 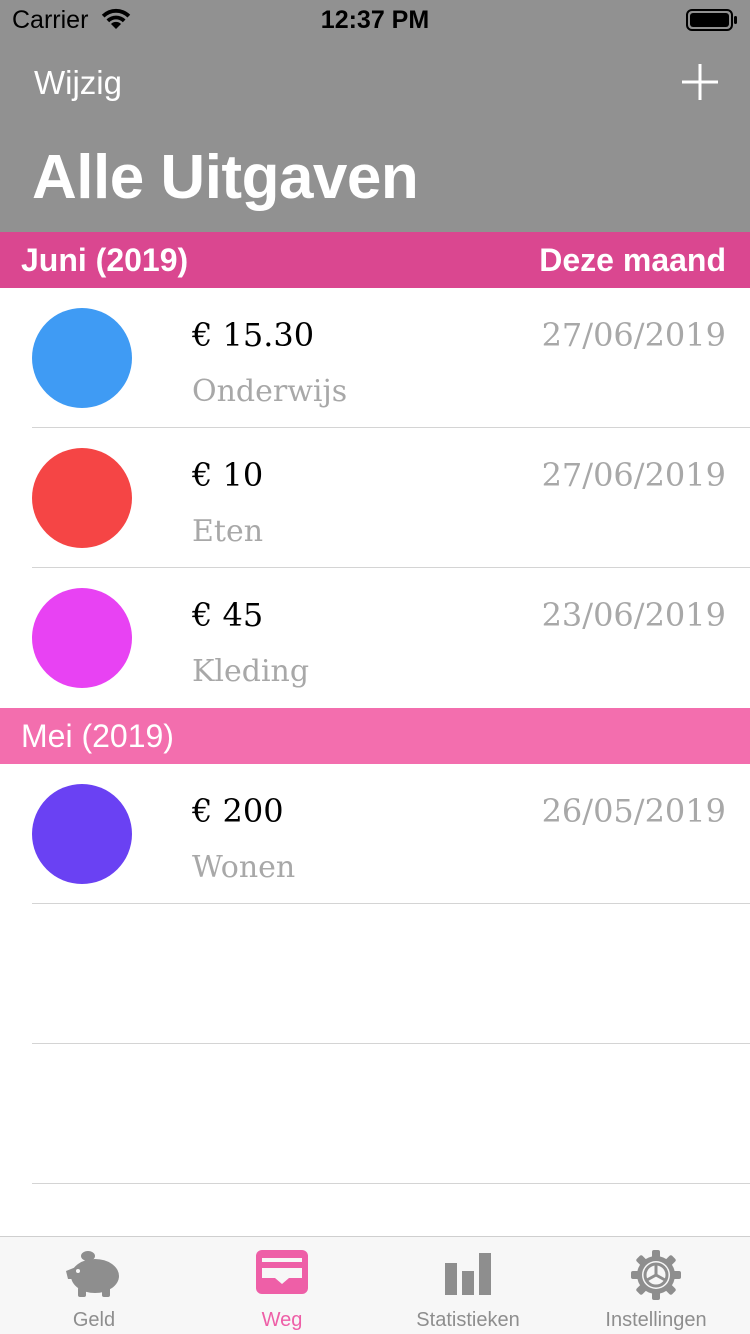 What do you see at coordinates (282, 1320) in the screenshot?
I see `tab-label: Weg` at bounding box center [282, 1320].